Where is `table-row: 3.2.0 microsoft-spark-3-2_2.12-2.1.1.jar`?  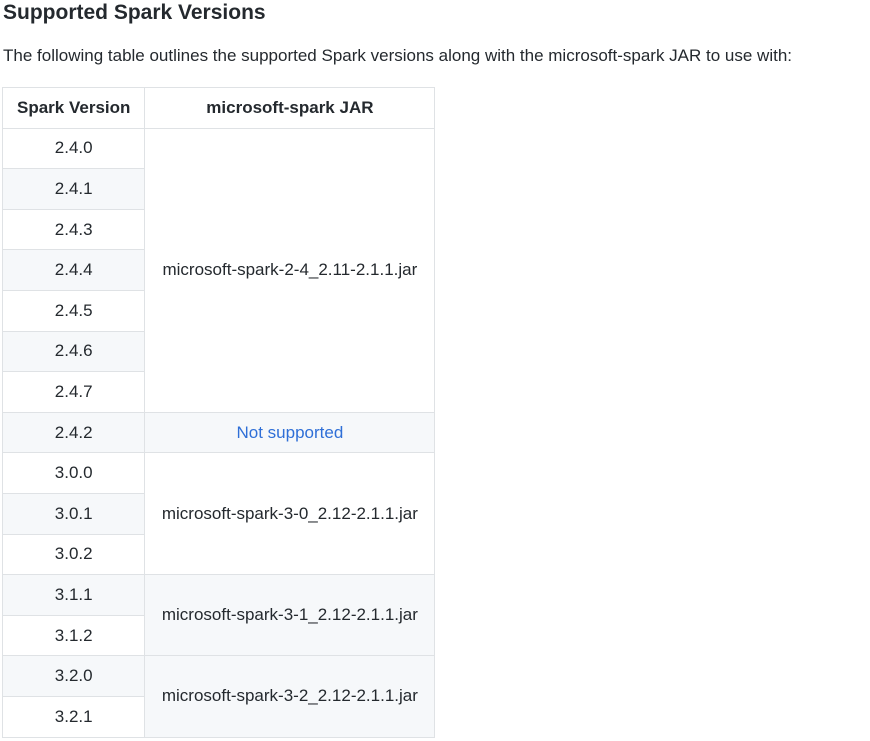 table-row: 3.2.0 microsoft-spark-3-2_2.12-2.1.1.jar is located at coordinates (218, 696).